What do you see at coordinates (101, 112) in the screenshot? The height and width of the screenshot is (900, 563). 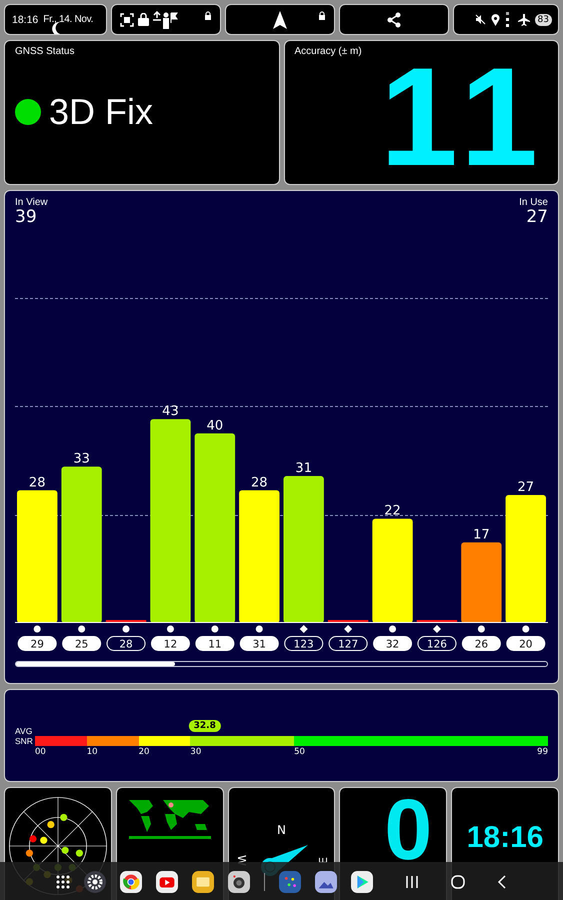 I see `fix-status: 3D Fix` at bounding box center [101, 112].